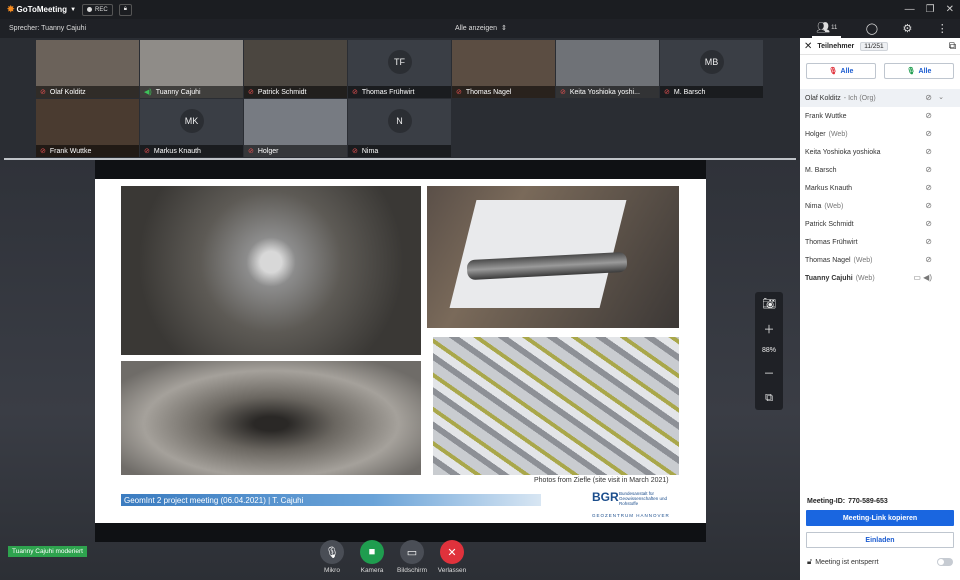  I want to click on chevron-down-icon: ▼, so click(73, 9).